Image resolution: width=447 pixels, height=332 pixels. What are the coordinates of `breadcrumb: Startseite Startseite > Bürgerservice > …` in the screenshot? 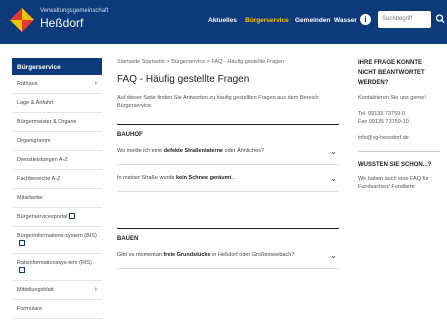 It's located at (228, 62).